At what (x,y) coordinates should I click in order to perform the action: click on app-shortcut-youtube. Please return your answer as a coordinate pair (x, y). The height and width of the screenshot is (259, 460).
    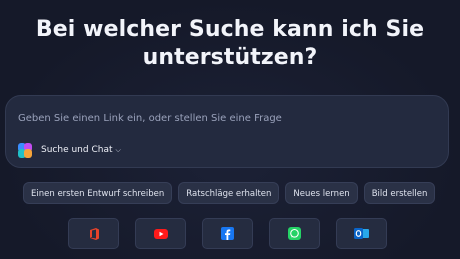
    Looking at the image, I should click on (160, 233).